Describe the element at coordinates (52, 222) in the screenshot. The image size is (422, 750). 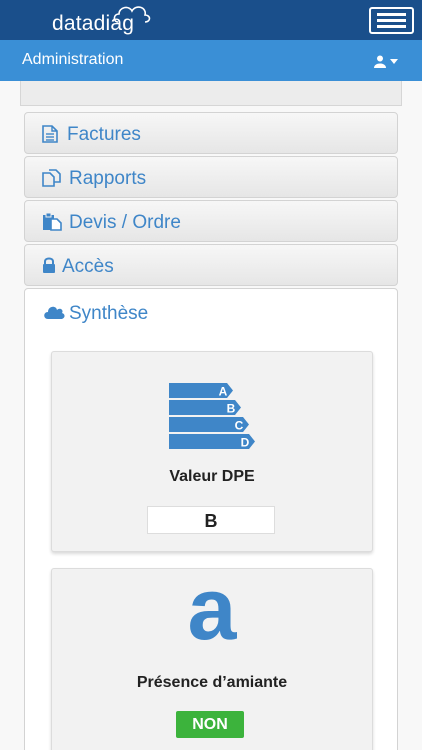
I see `clipboard-icon` at that location.